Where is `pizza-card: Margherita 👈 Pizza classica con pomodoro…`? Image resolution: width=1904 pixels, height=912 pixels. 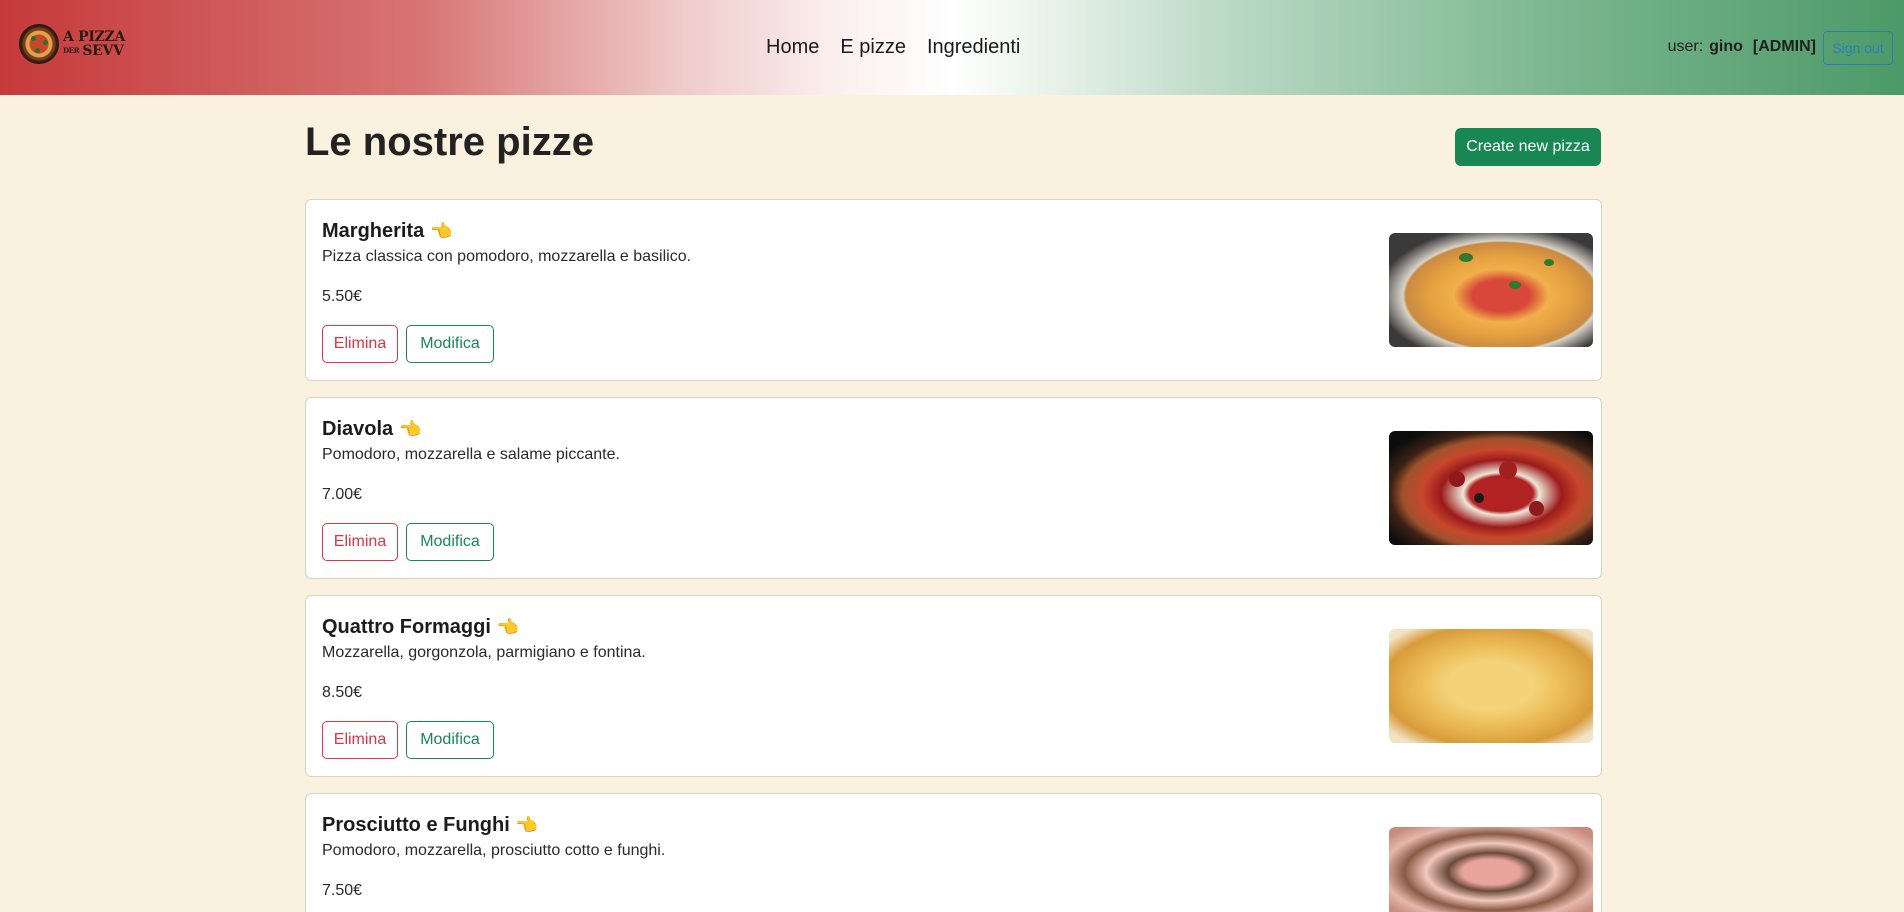
pizza-card: Margherita 👈 Pizza classica con pomodoro… is located at coordinates (953, 290).